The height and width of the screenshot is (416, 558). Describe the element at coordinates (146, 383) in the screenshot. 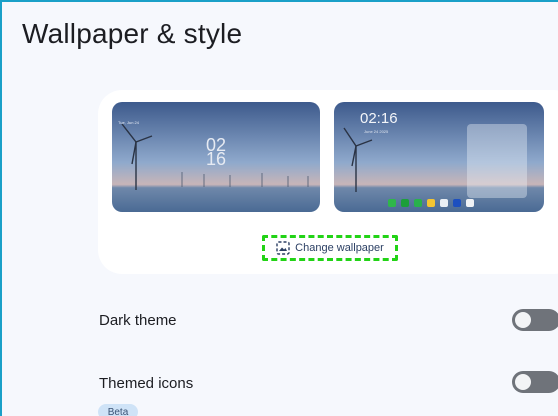

I see `themed-icons-label: Themed icons` at that location.